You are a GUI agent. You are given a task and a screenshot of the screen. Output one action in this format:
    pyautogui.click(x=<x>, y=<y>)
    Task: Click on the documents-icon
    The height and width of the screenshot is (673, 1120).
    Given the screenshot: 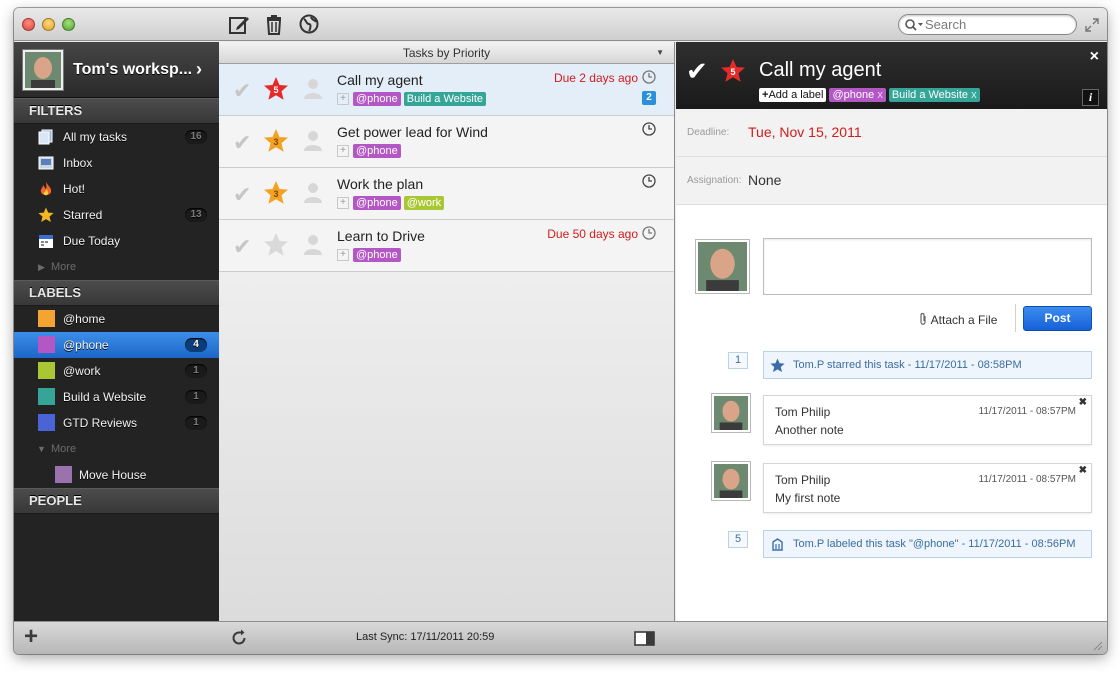 What is the action you would take?
    pyautogui.click(x=45, y=137)
    